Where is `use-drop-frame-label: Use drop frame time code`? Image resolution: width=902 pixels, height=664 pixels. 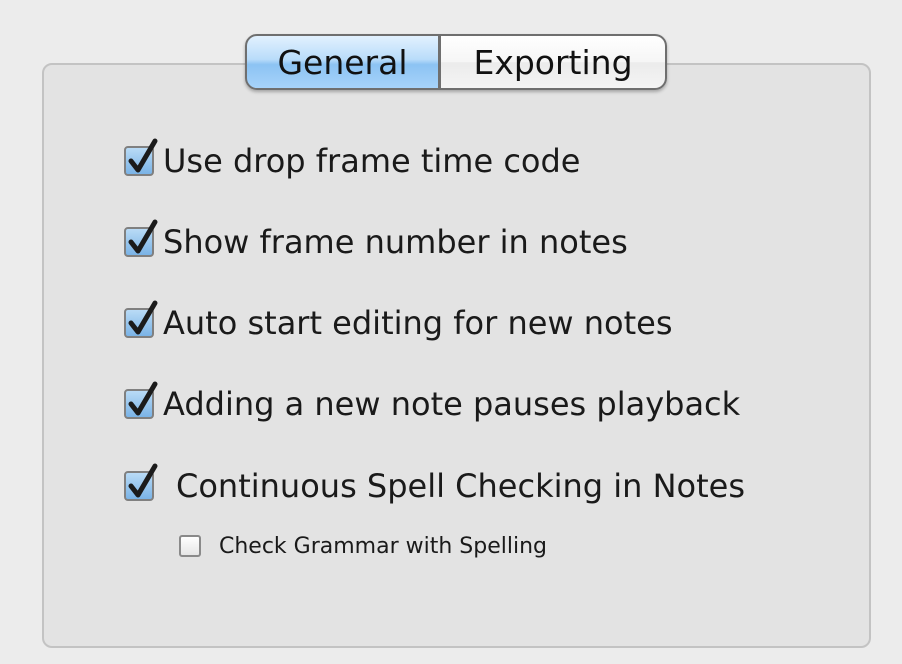
use-drop-frame-label: Use drop frame time code is located at coordinates (372, 161).